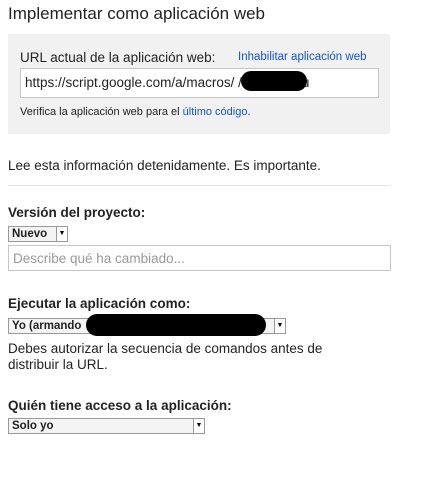 The image size is (423, 480). Describe the element at coordinates (106, 426) in the screenshot. I see `access-select: Solo yo ▼` at that location.